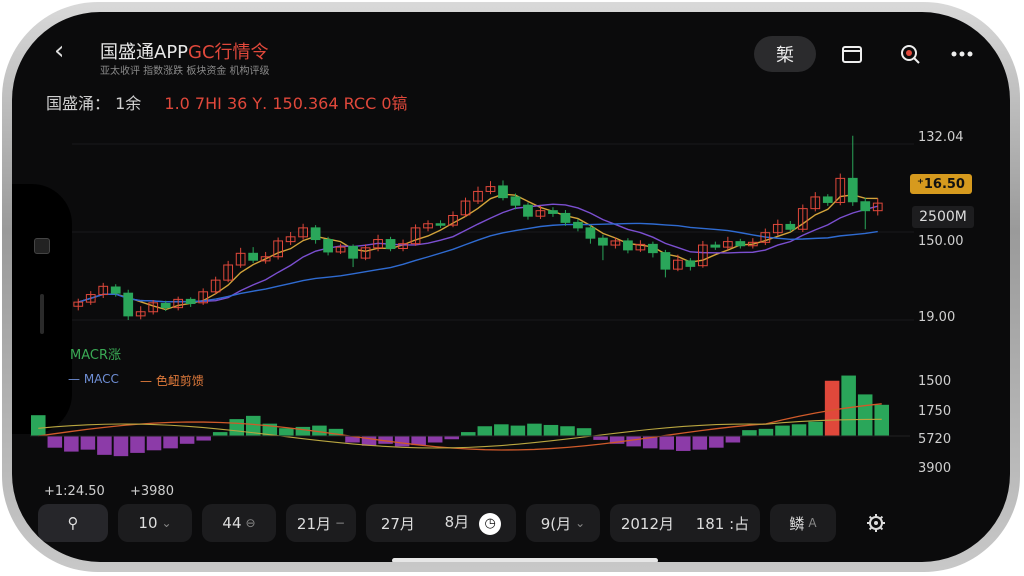 This screenshot has height=576, width=1024. Describe the element at coordinates (935, 468) in the screenshot. I see `sub-tick-4: 3900` at that location.